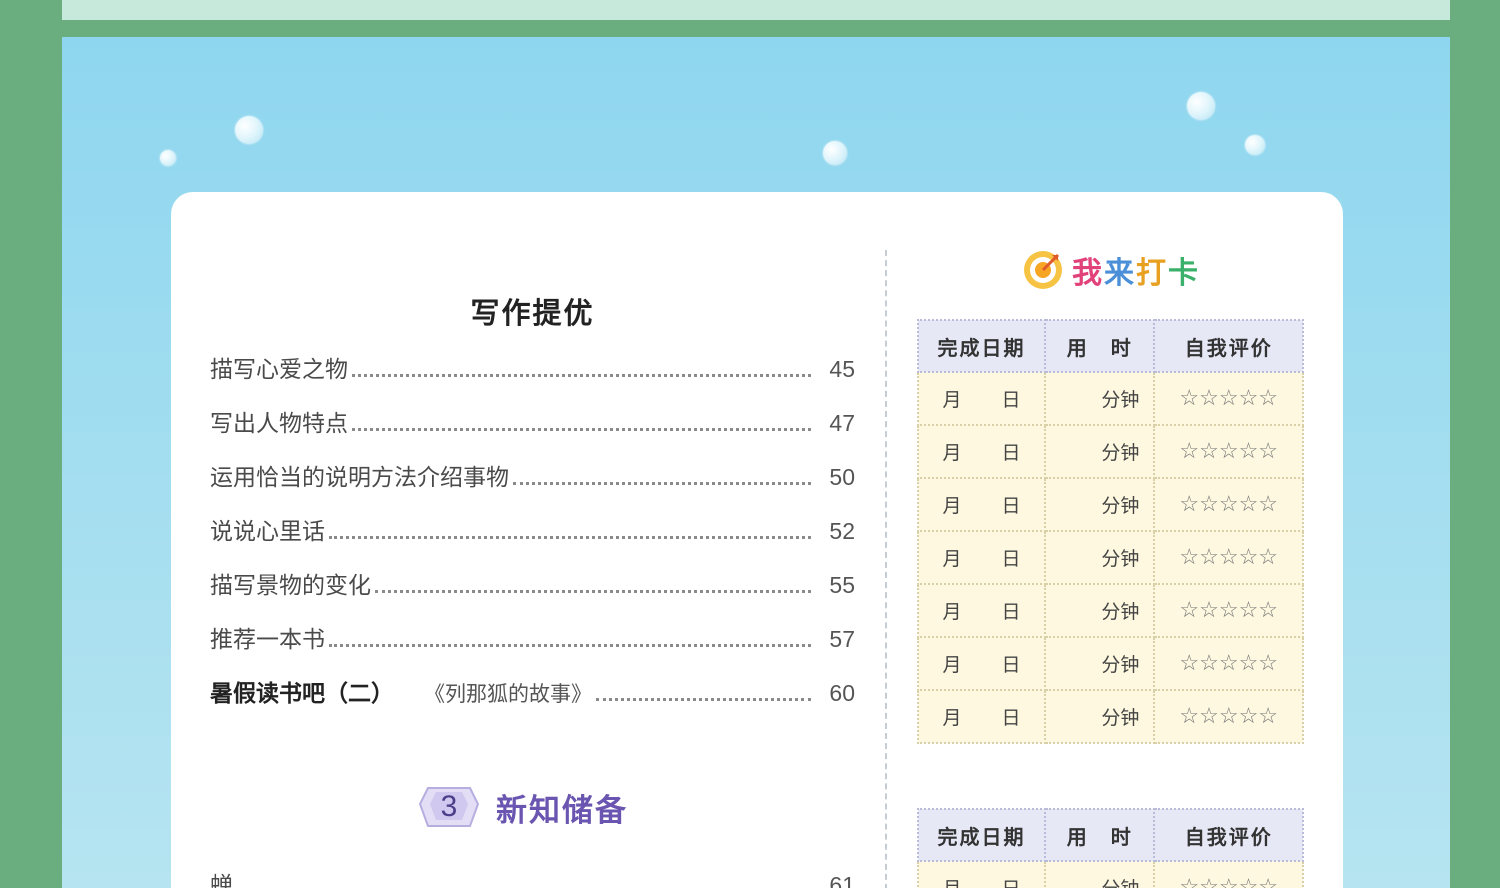 The width and height of the screenshot is (1500, 888). What do you see at coordinates (562, 810) in the screenshot?
I see `unit-title: 新知储备` at bounding box center [562, 810].